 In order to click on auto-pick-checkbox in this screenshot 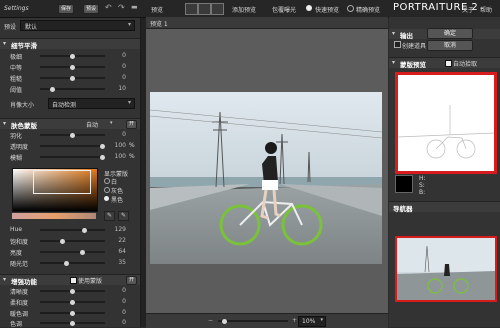, I will do `click(448, 63)`.